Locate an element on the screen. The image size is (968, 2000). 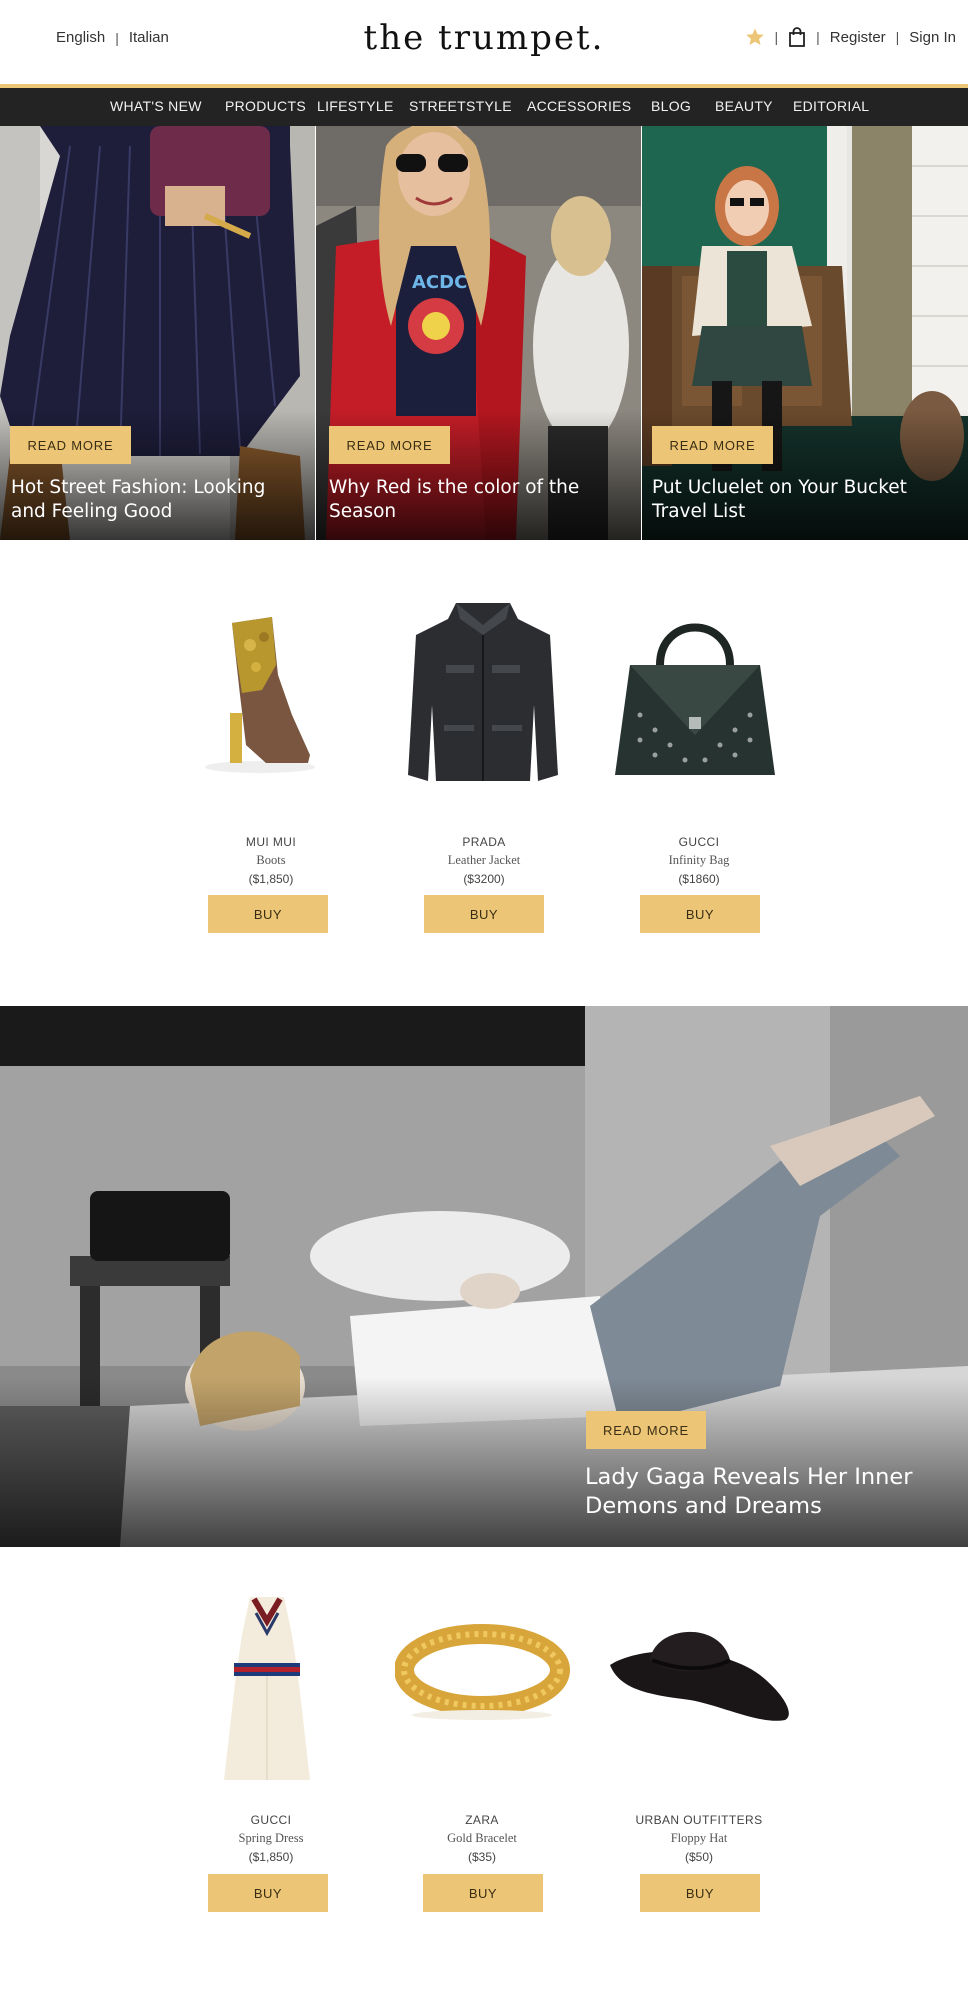
product-card: MUI MUI Boots ($1,850) is located at coordinates (271, 860).